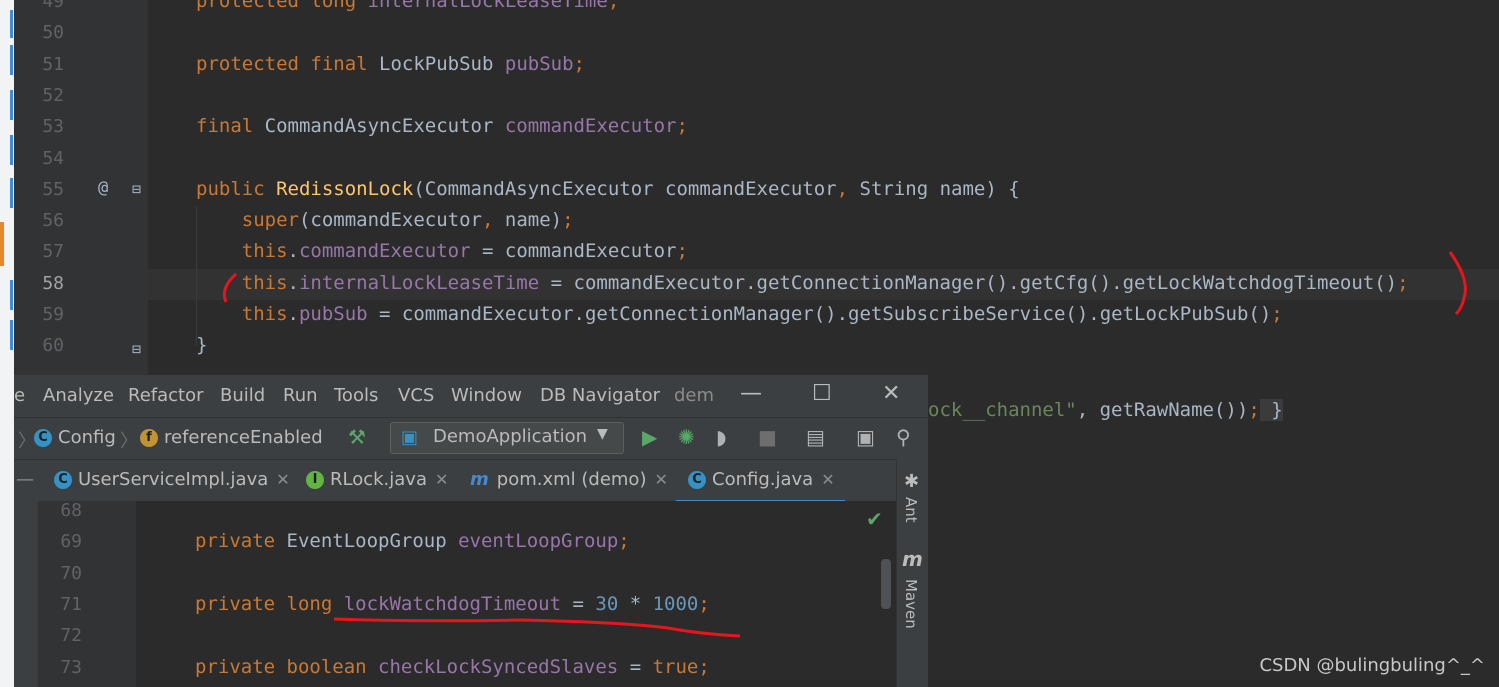  What do you see at coordinates (53, 346) in the screenshot?
I see `line-number: 60` at bounding box center [53, 346].